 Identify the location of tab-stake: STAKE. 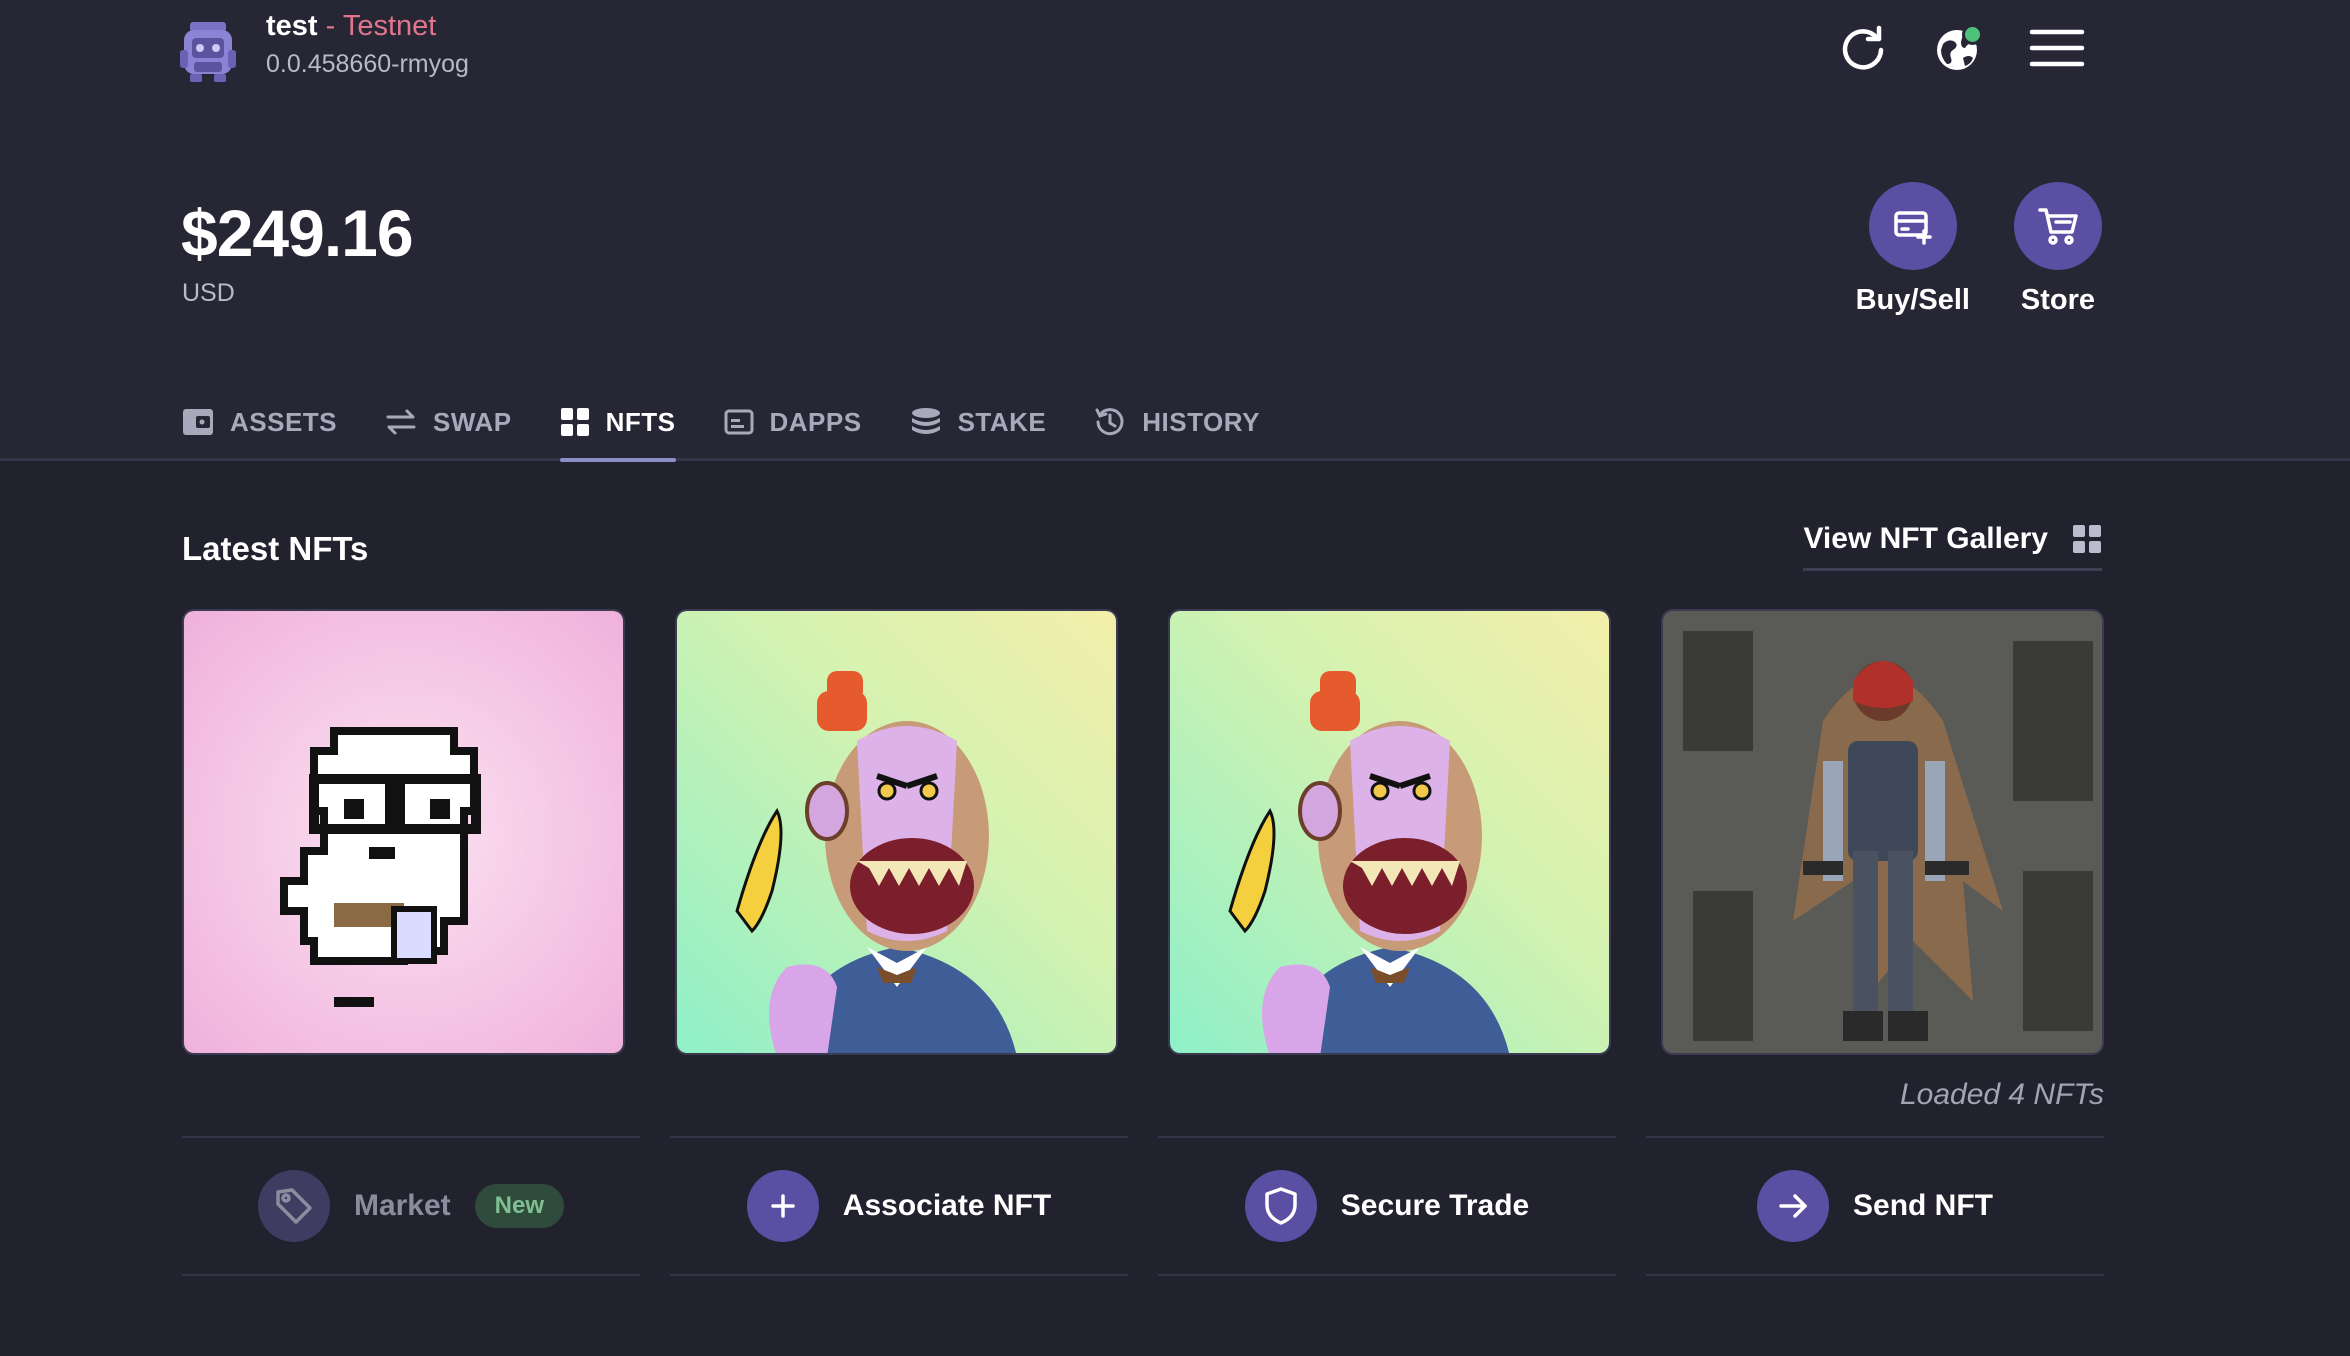
(978, 422).